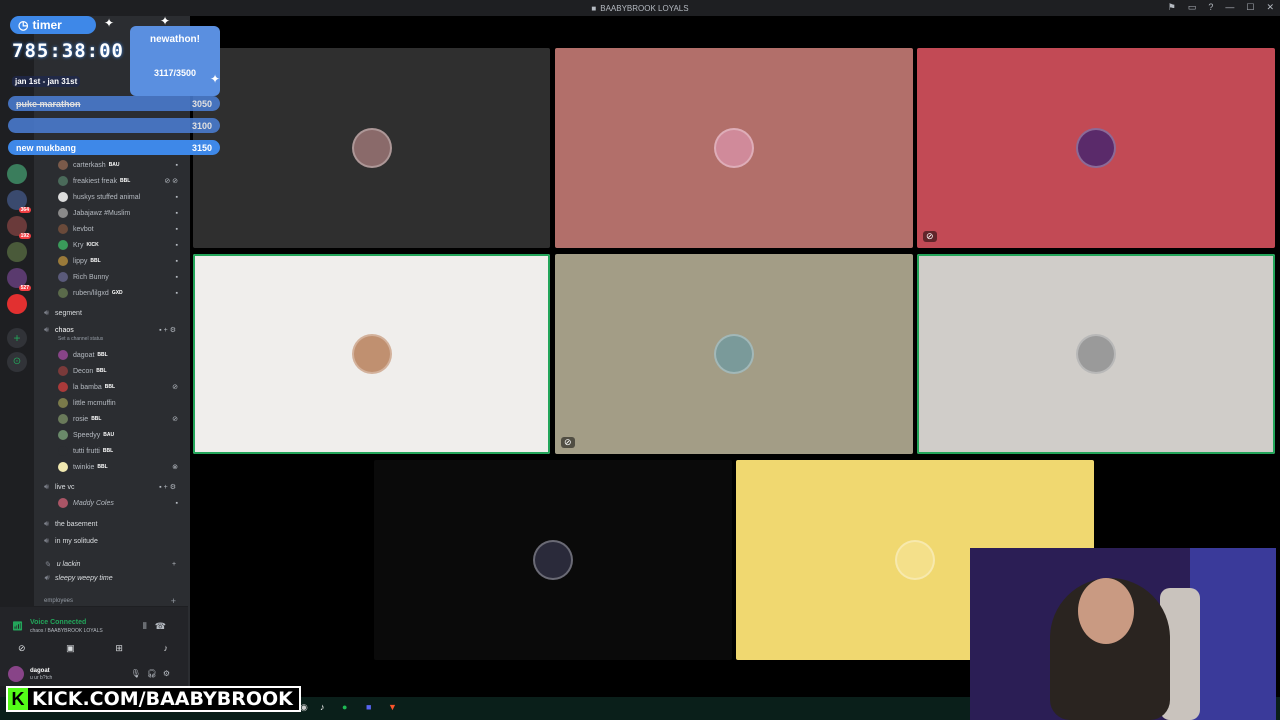  I want to click on spotify-icon: ●, so click(344, 707).